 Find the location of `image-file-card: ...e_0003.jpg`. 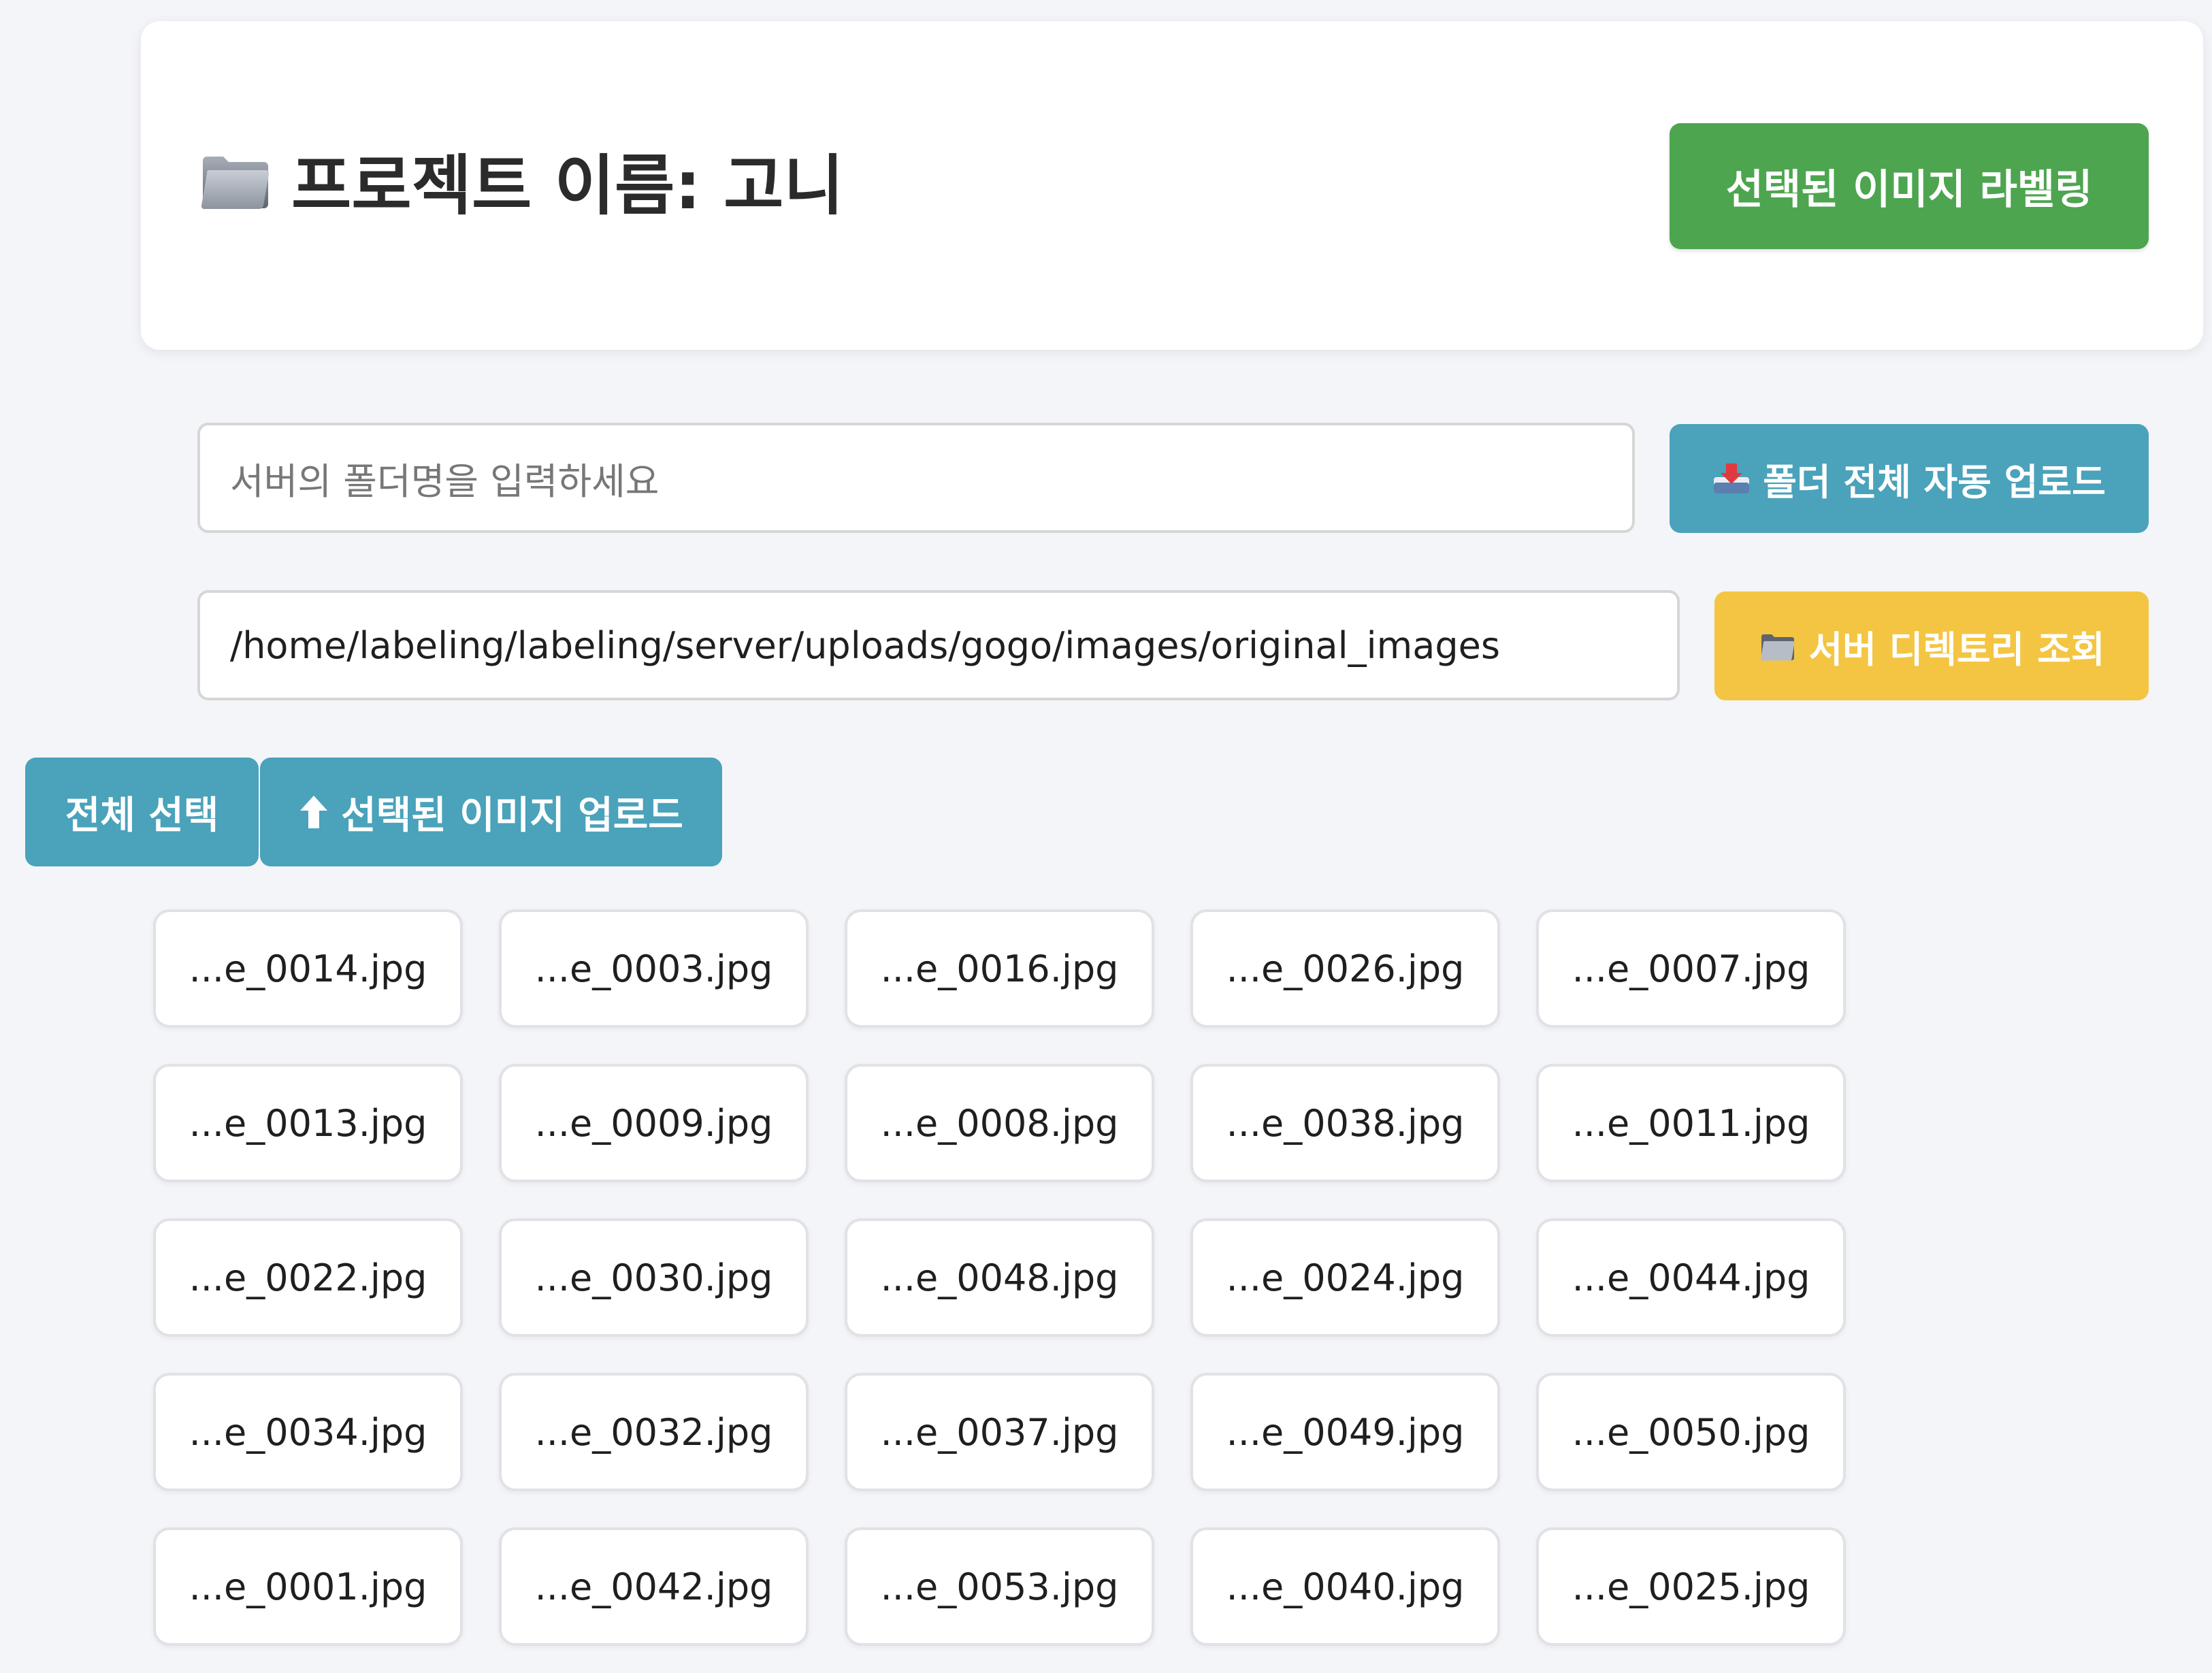

image-file-card: ...e_0003.jpg is located at coordinates (654, 969).